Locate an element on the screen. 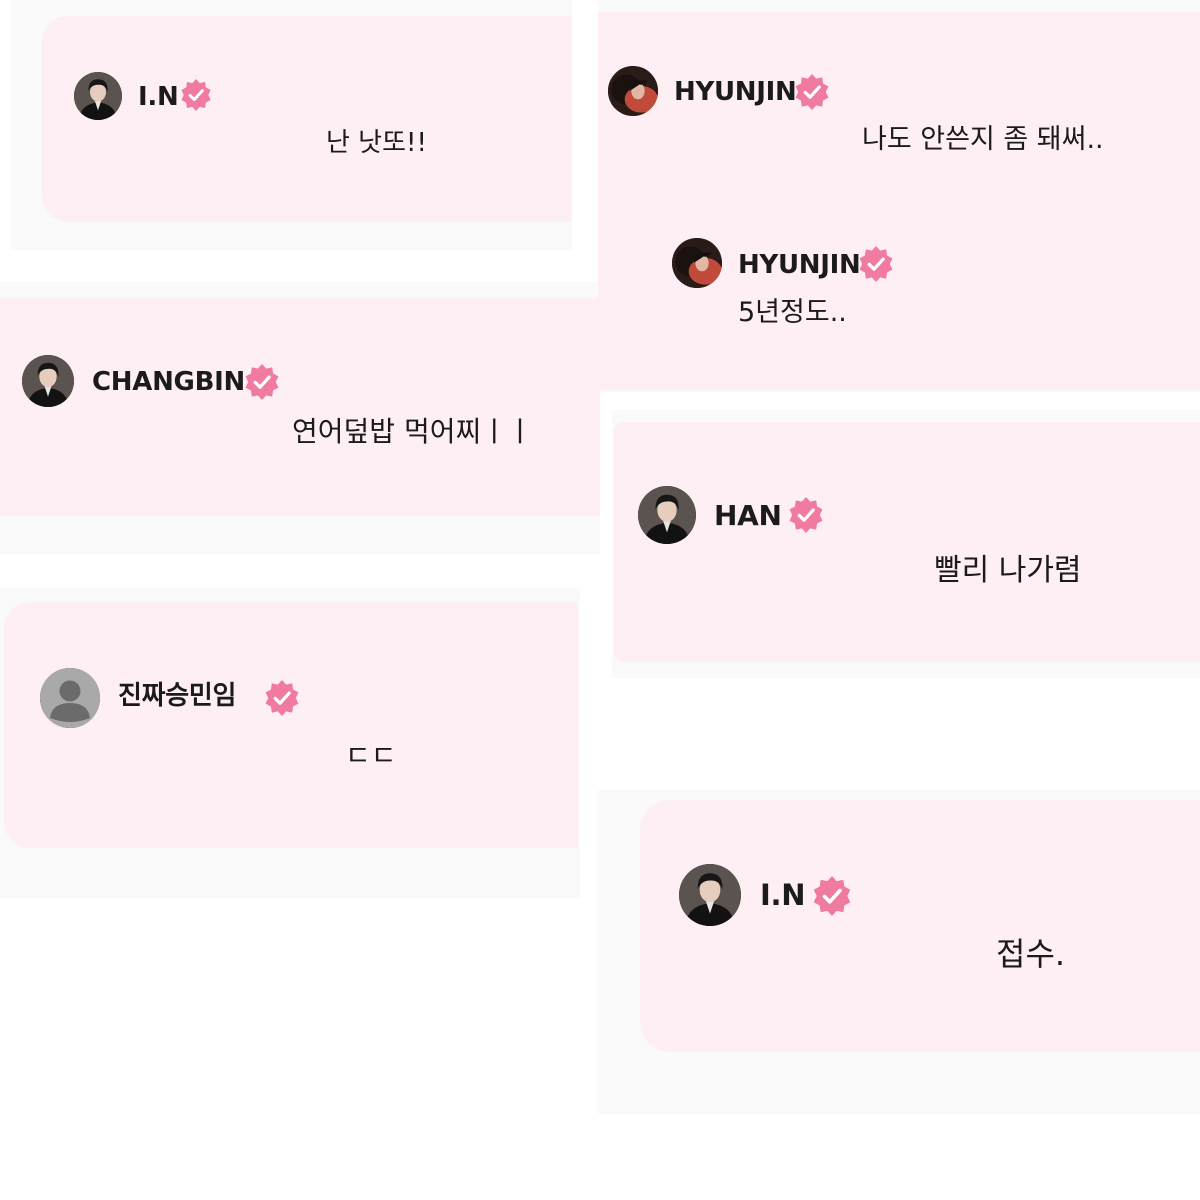  comment-text: 난 낫또!! is located at coordinates (376, 143).